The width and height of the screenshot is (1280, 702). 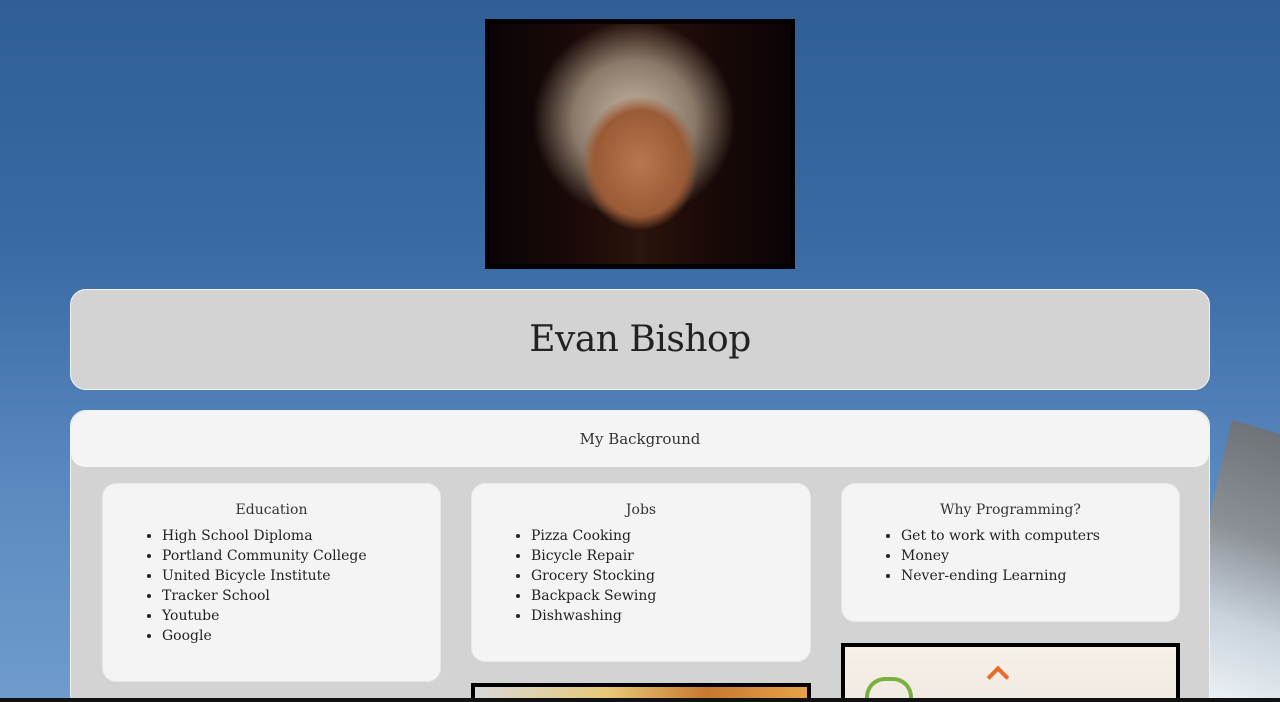 I want to click on background-mountain, so click(x=1240, y=561).